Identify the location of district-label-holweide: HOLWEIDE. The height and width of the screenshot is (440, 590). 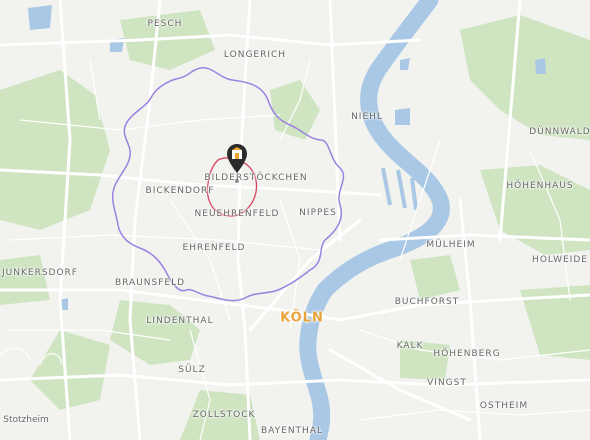
(560, 260).